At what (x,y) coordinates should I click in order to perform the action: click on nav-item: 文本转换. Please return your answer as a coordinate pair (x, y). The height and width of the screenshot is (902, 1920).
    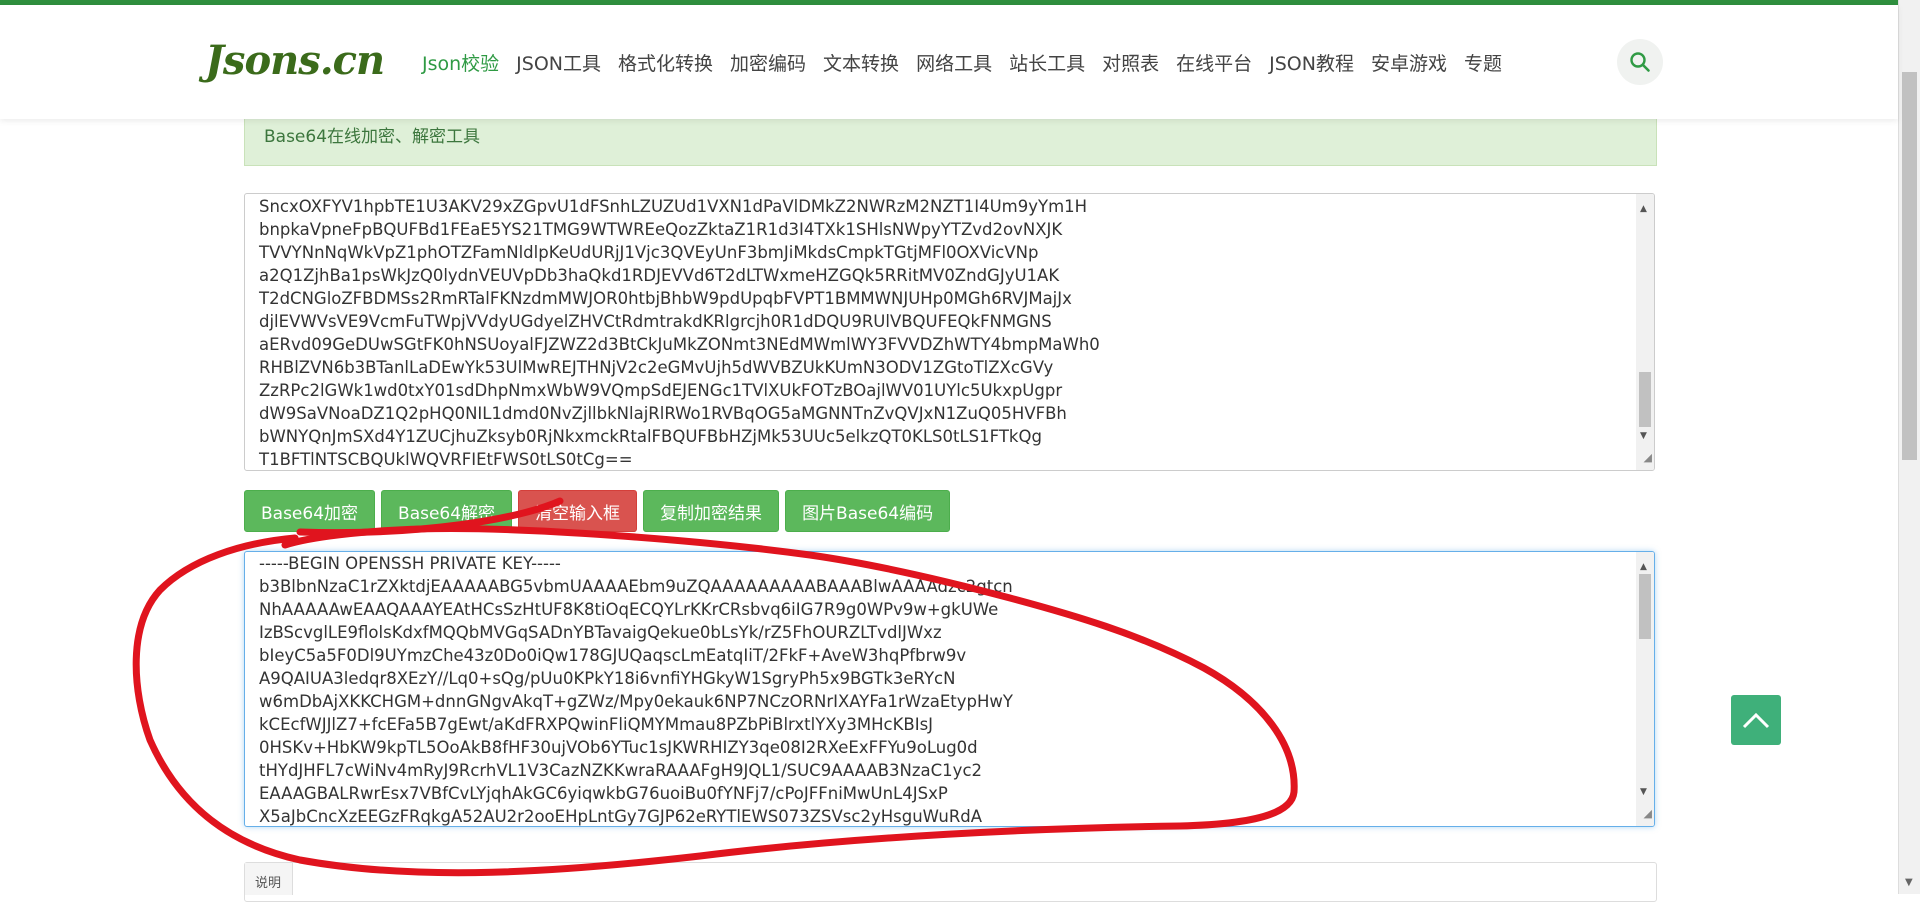
    Looking at the image, I should click on (861, 62).